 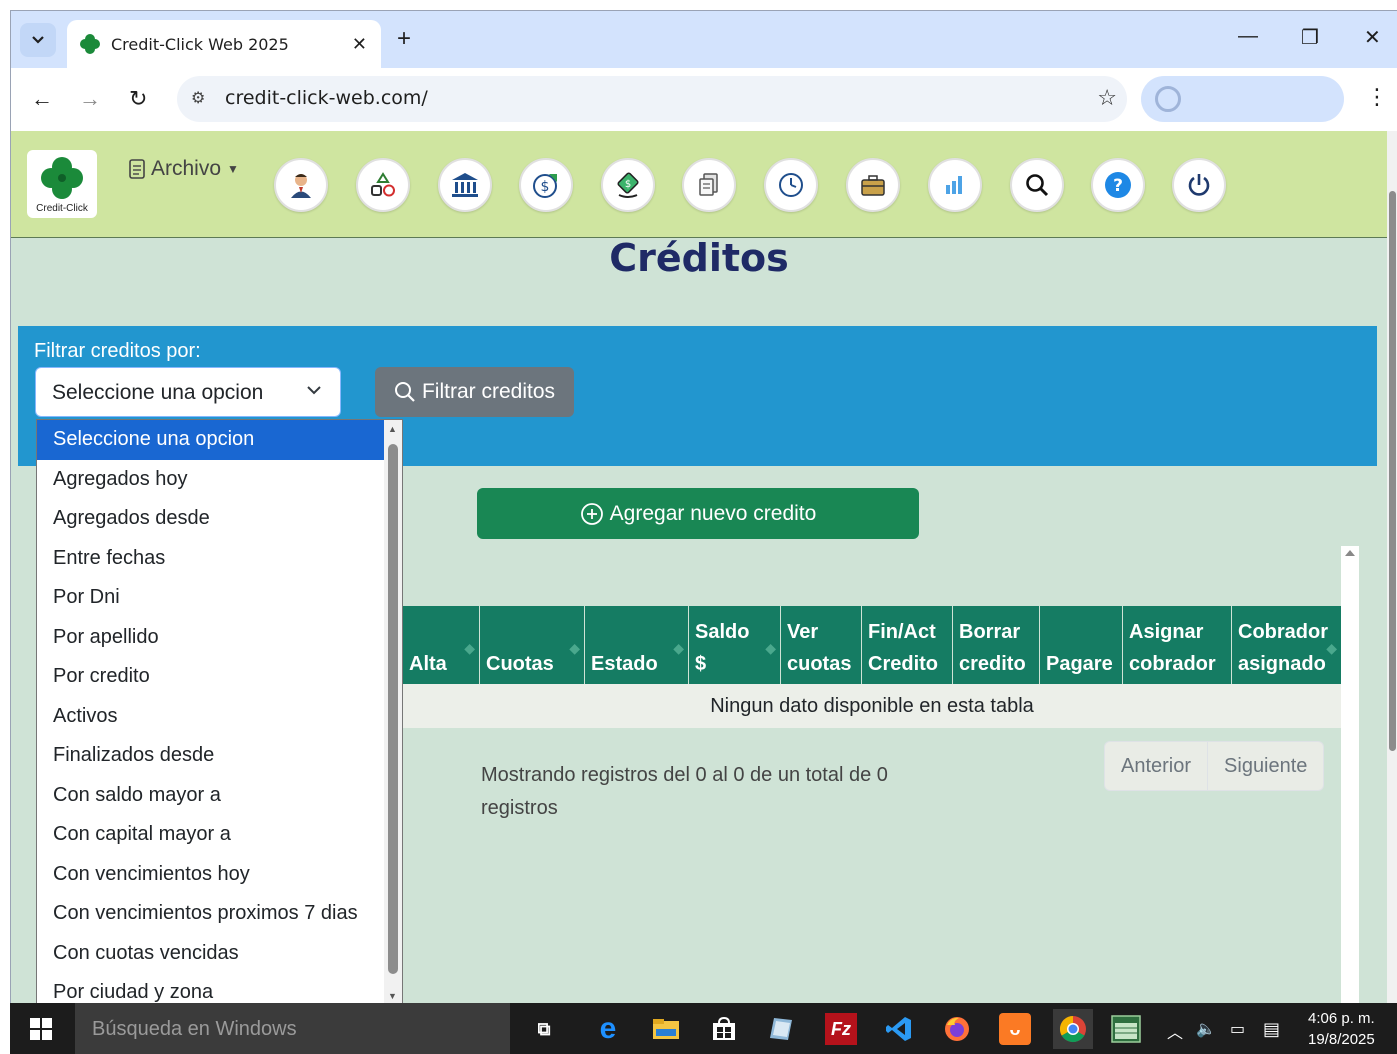 I want to click on extension-pill, so click(x=1242, y=99).